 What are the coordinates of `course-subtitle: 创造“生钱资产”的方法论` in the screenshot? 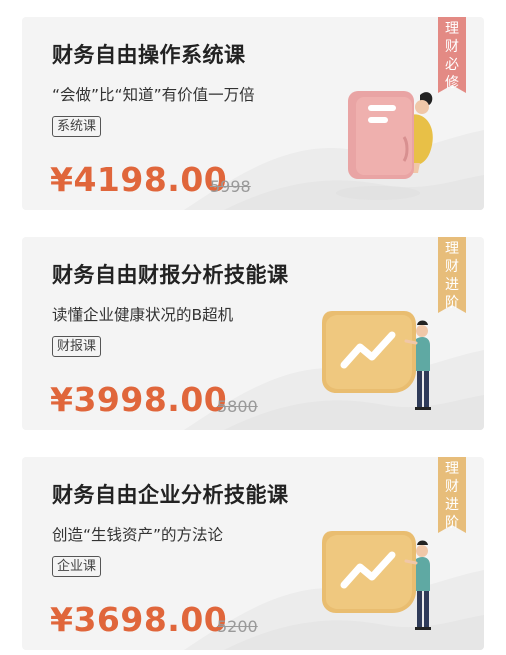 It's located at (138, 535).